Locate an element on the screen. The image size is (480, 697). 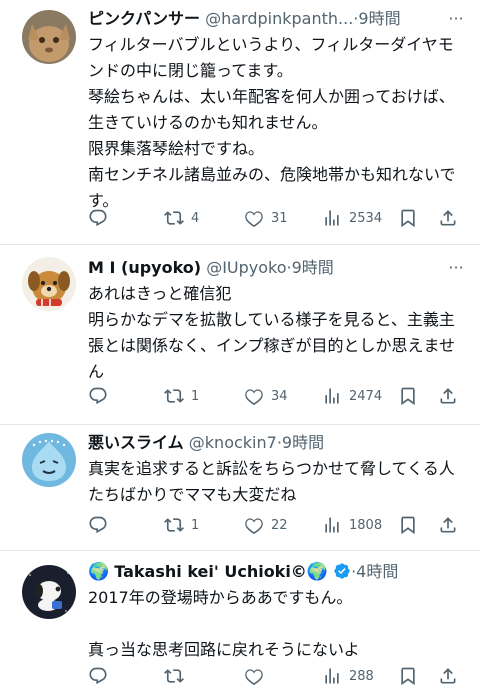
repost-button: 4 is located at coordinates (181, 218).